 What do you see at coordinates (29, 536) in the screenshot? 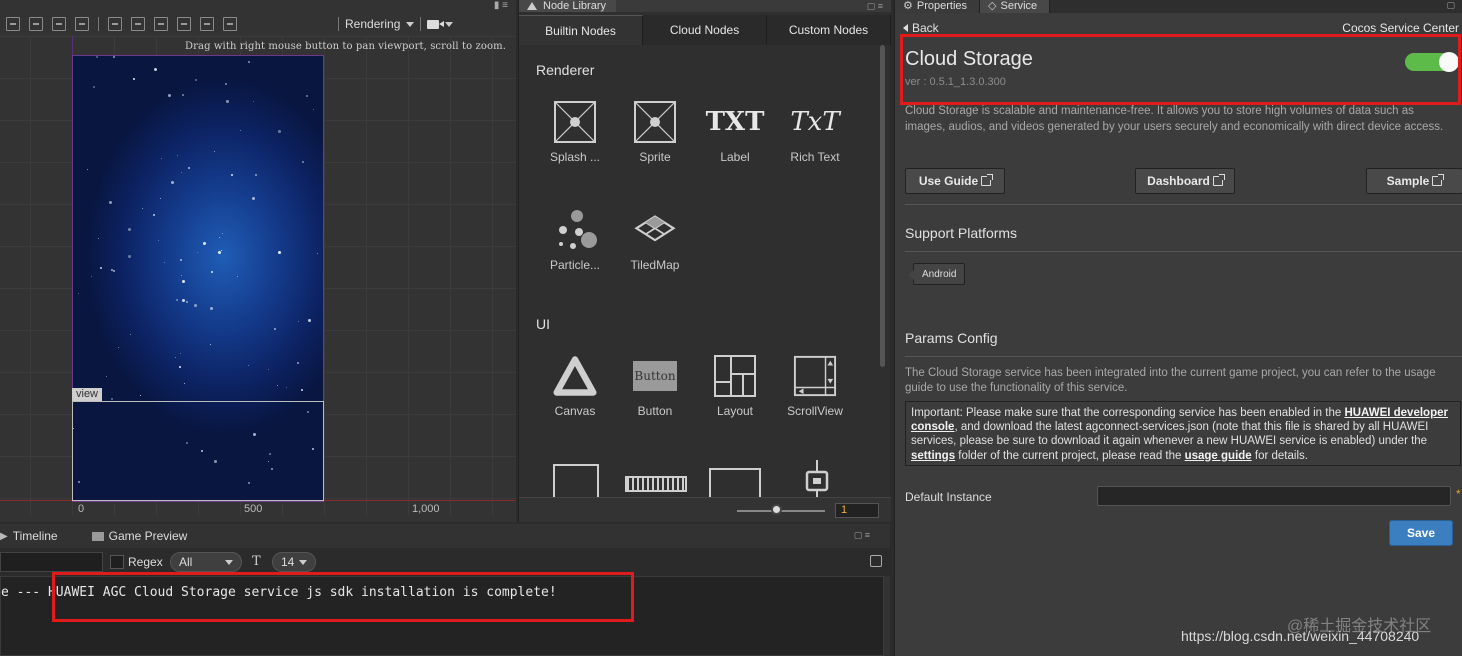
I see `tab-timeline: ▶ Timeline` at bounding box center [29, 536].